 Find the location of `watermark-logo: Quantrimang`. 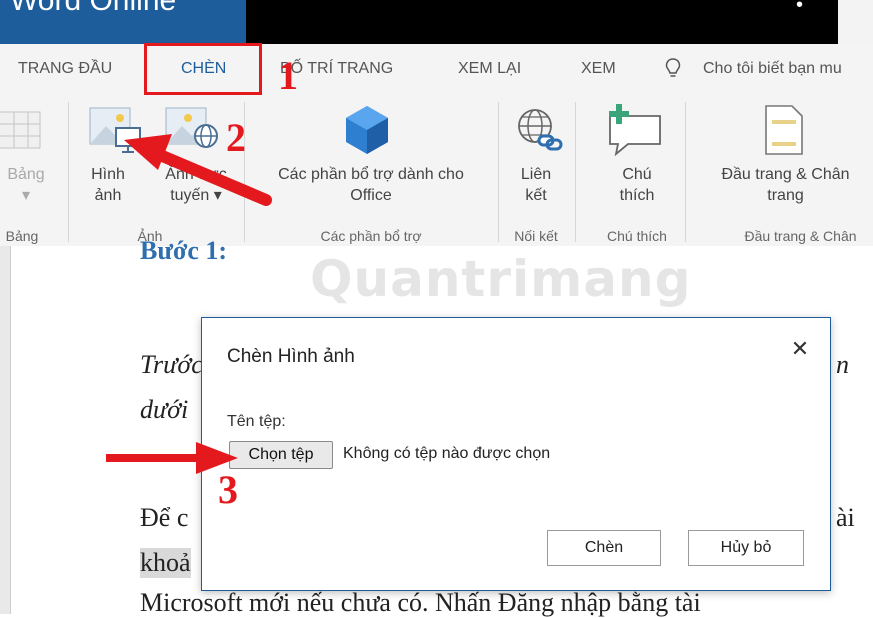

watermark-logo: Quantrimang is located at coordinates (501, 279).